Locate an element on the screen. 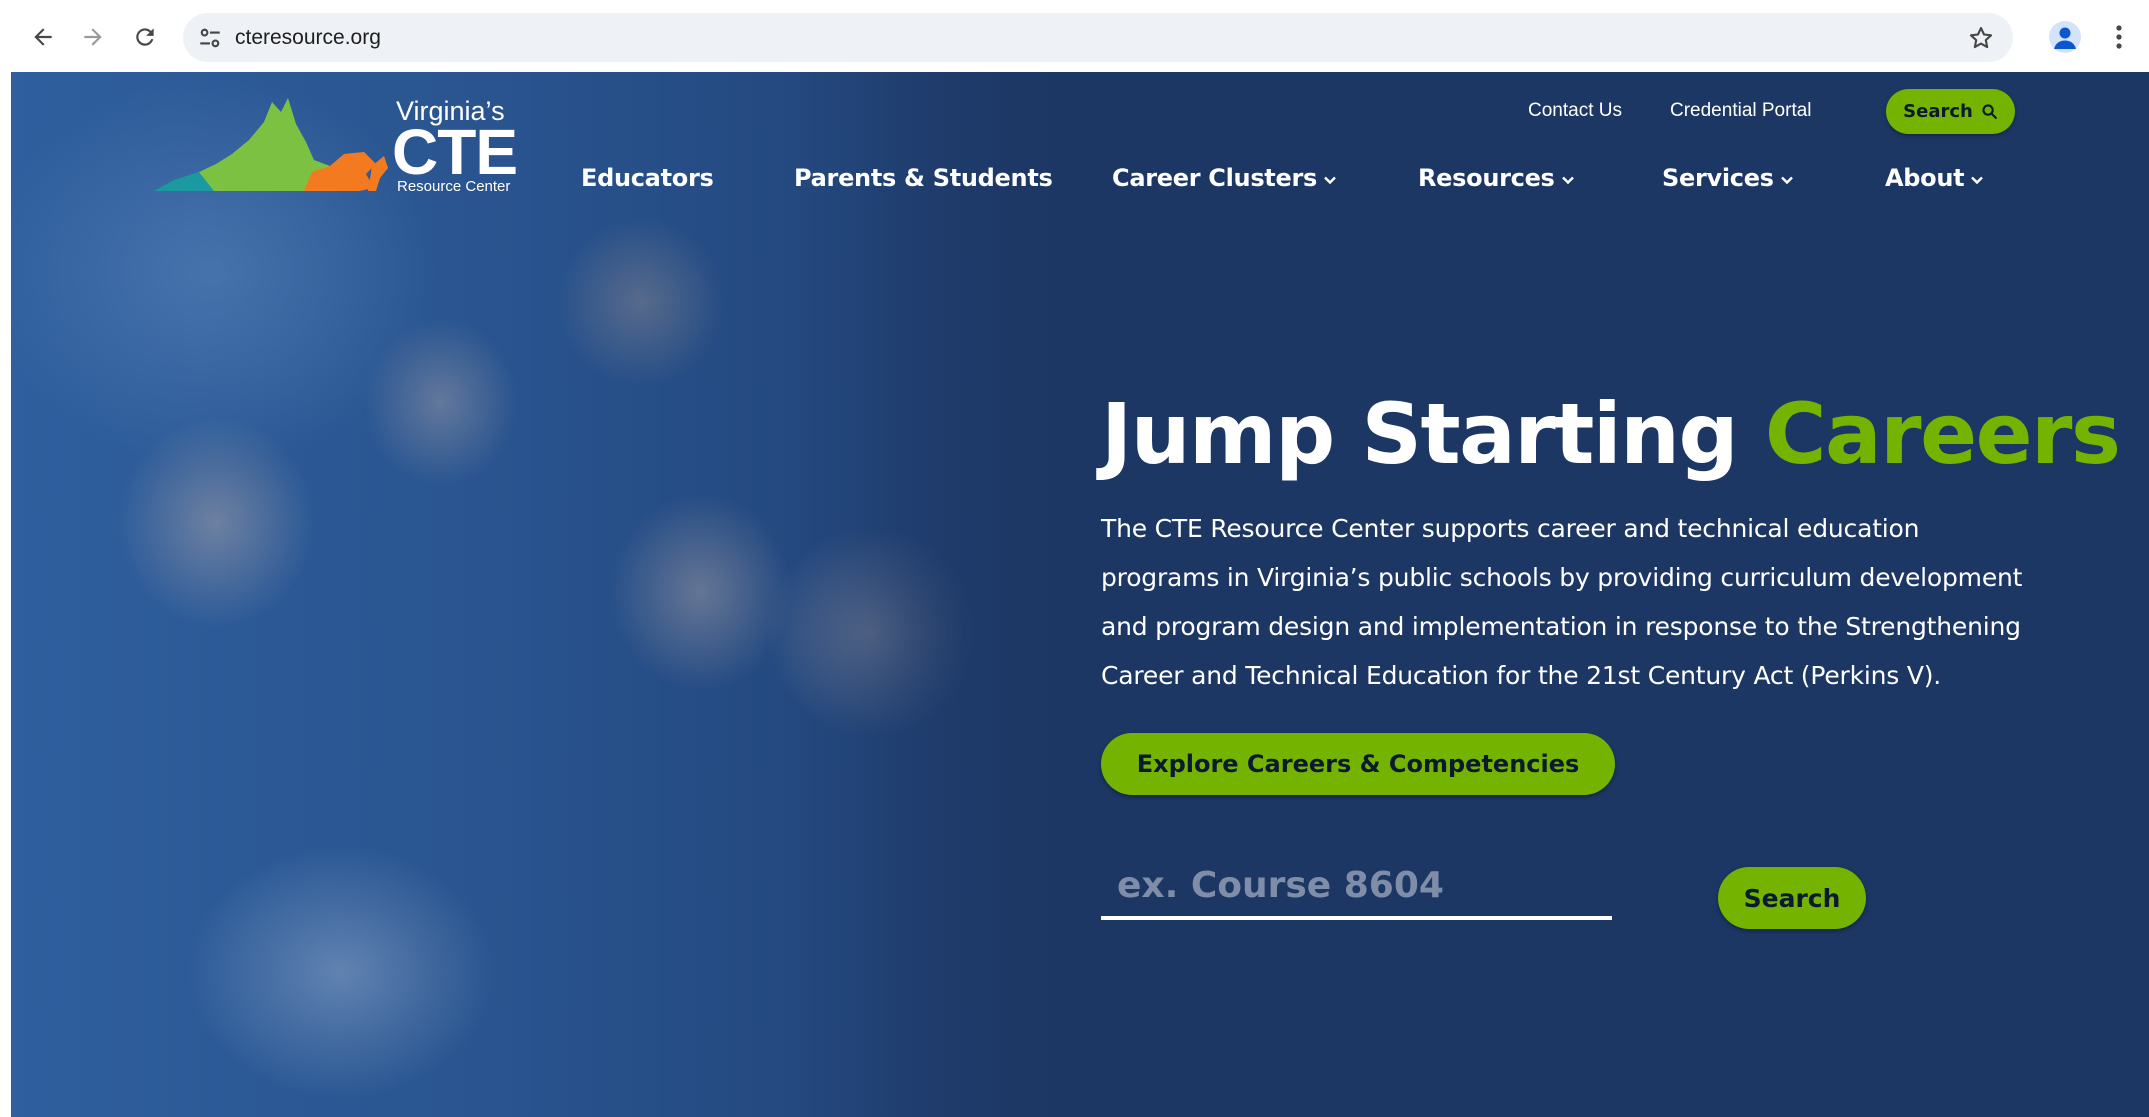 Image resolution: width=2149 pixels, height=1117 pixels. nav-item-resources: Resources is located at coordinates (1496, 178).